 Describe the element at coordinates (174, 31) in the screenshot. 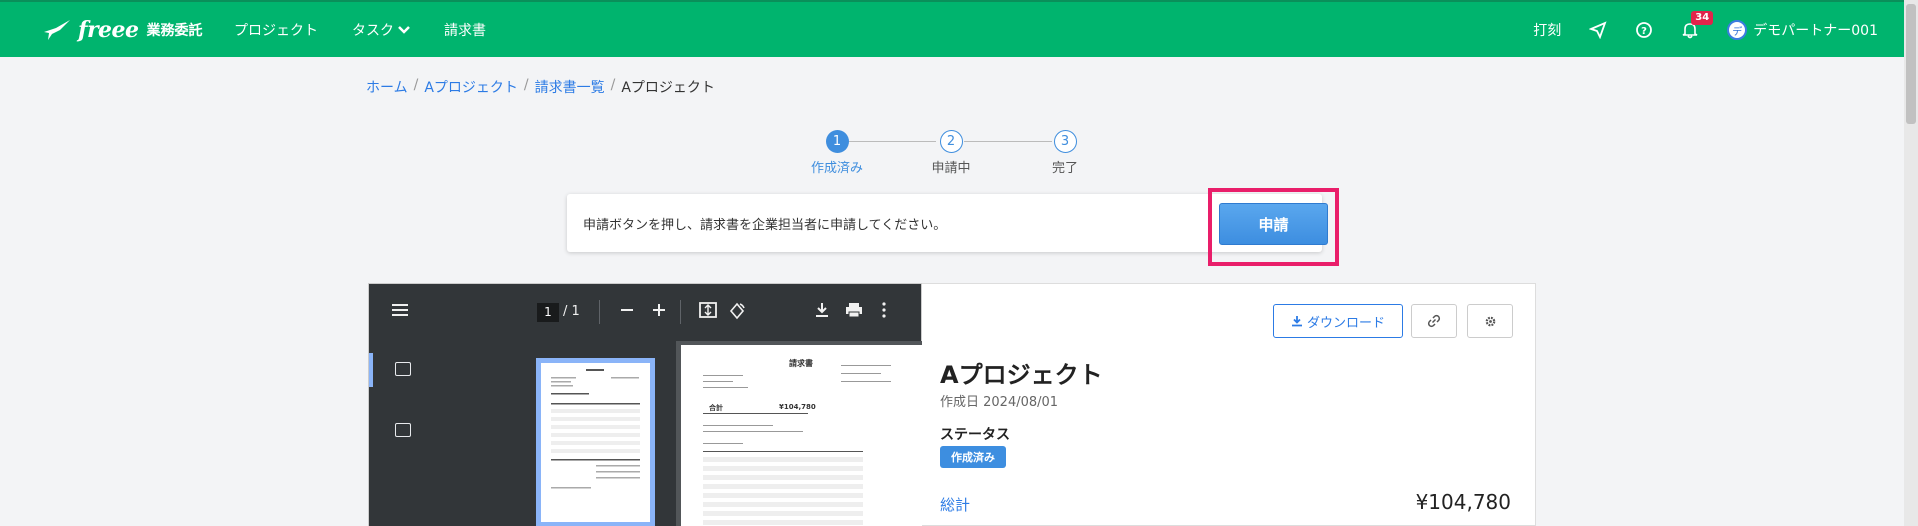

I see `logo-subtitle: 業務委託` at that location.